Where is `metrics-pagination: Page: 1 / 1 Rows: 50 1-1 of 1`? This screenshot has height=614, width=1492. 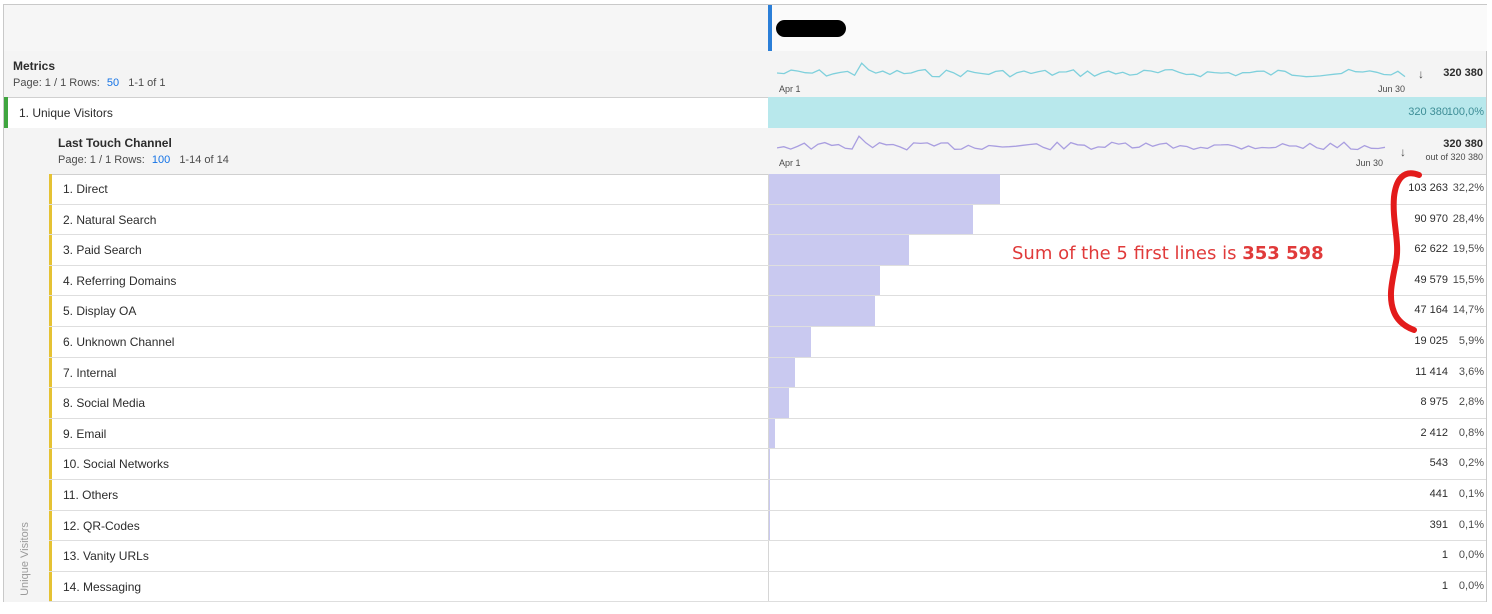 metrics-pagination: Page: 1 / 1 Rows: 50 1-1 of 1 is located at coordinates (89, 83).